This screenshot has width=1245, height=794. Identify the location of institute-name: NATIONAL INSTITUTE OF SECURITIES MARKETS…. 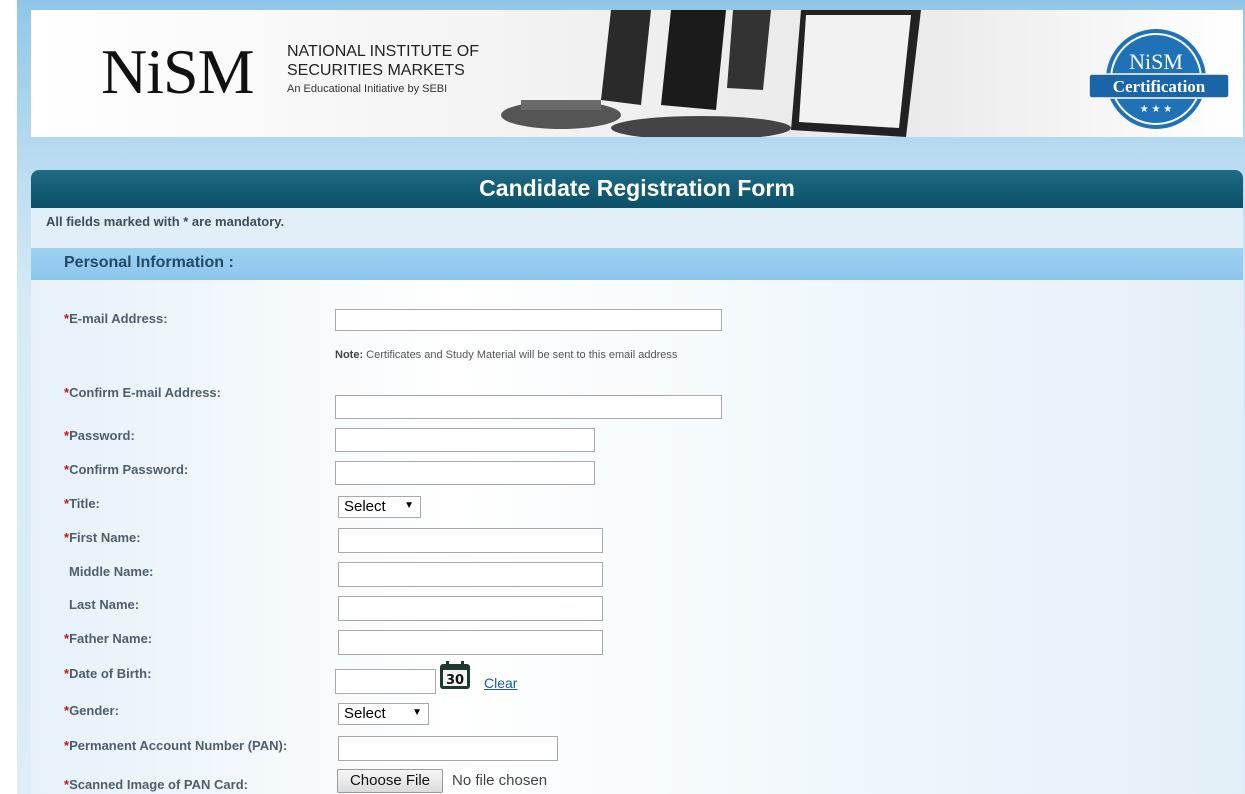
(383, 70).